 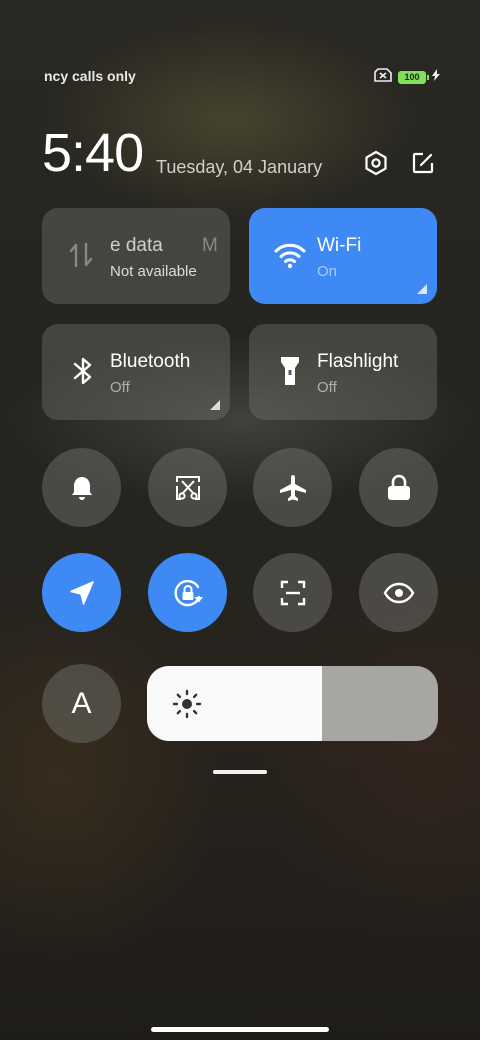 I want to click on clock: 5:40, so click(x=93, y=153).